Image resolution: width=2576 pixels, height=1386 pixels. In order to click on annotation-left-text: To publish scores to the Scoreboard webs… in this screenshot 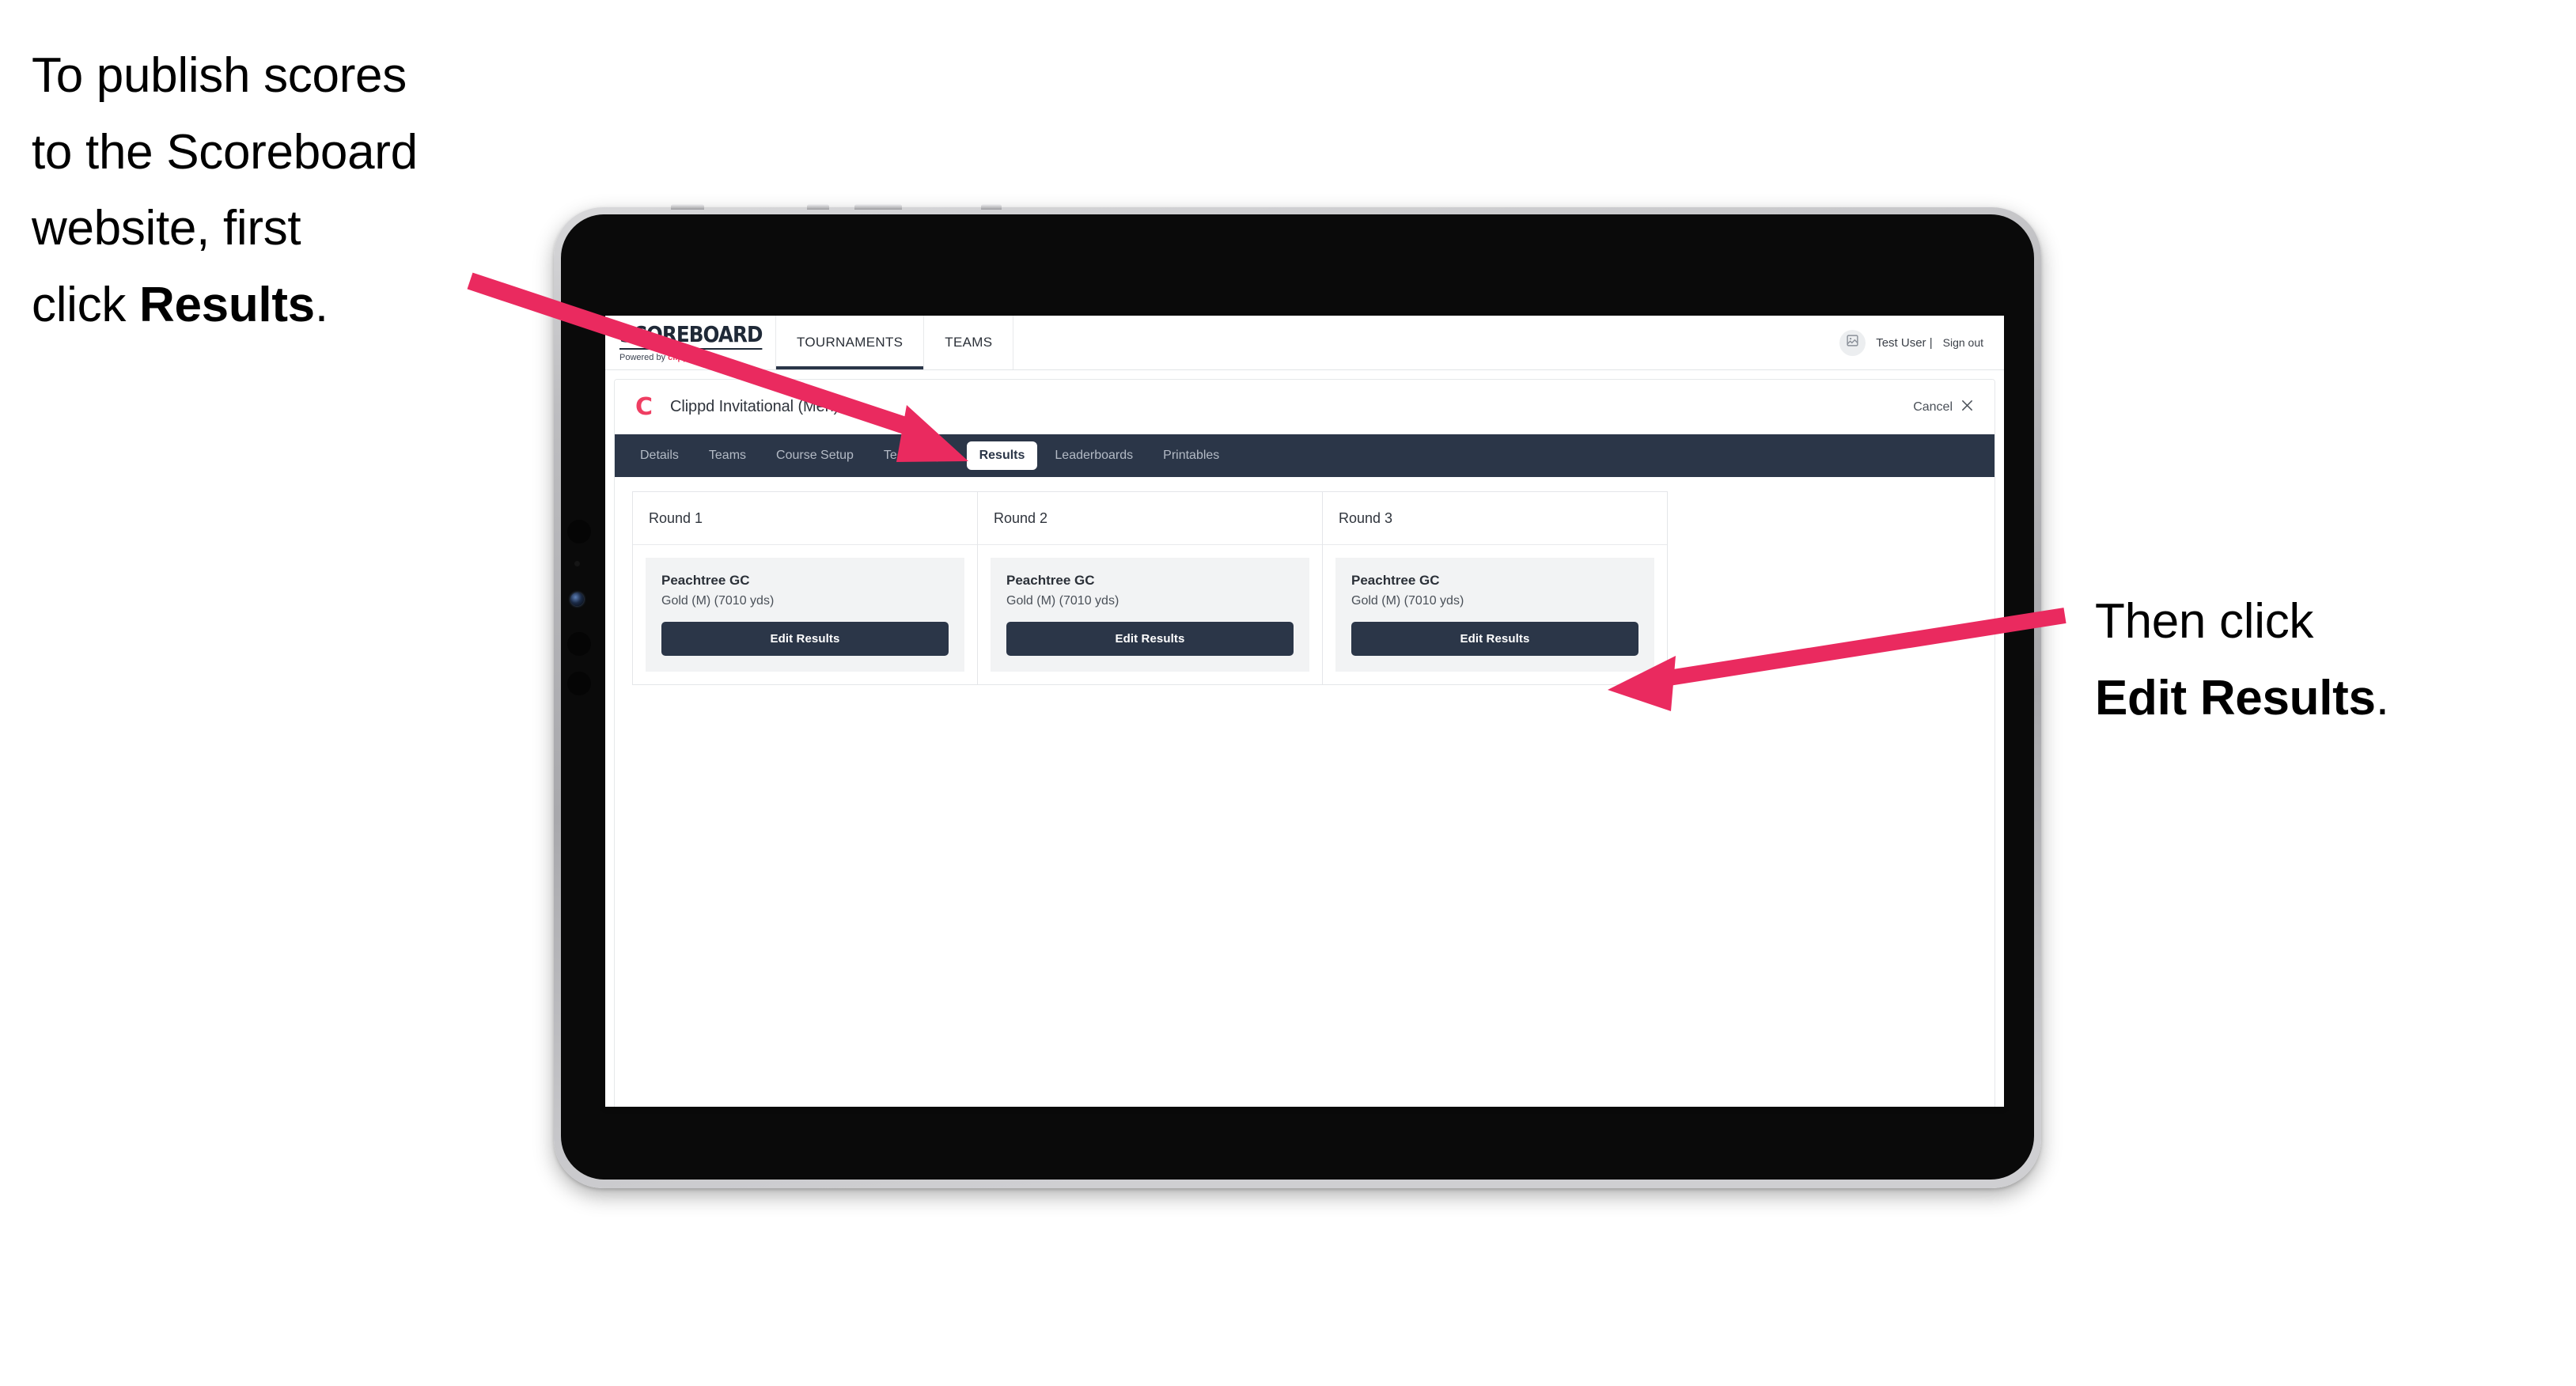, I will do `click(293, 191)`.